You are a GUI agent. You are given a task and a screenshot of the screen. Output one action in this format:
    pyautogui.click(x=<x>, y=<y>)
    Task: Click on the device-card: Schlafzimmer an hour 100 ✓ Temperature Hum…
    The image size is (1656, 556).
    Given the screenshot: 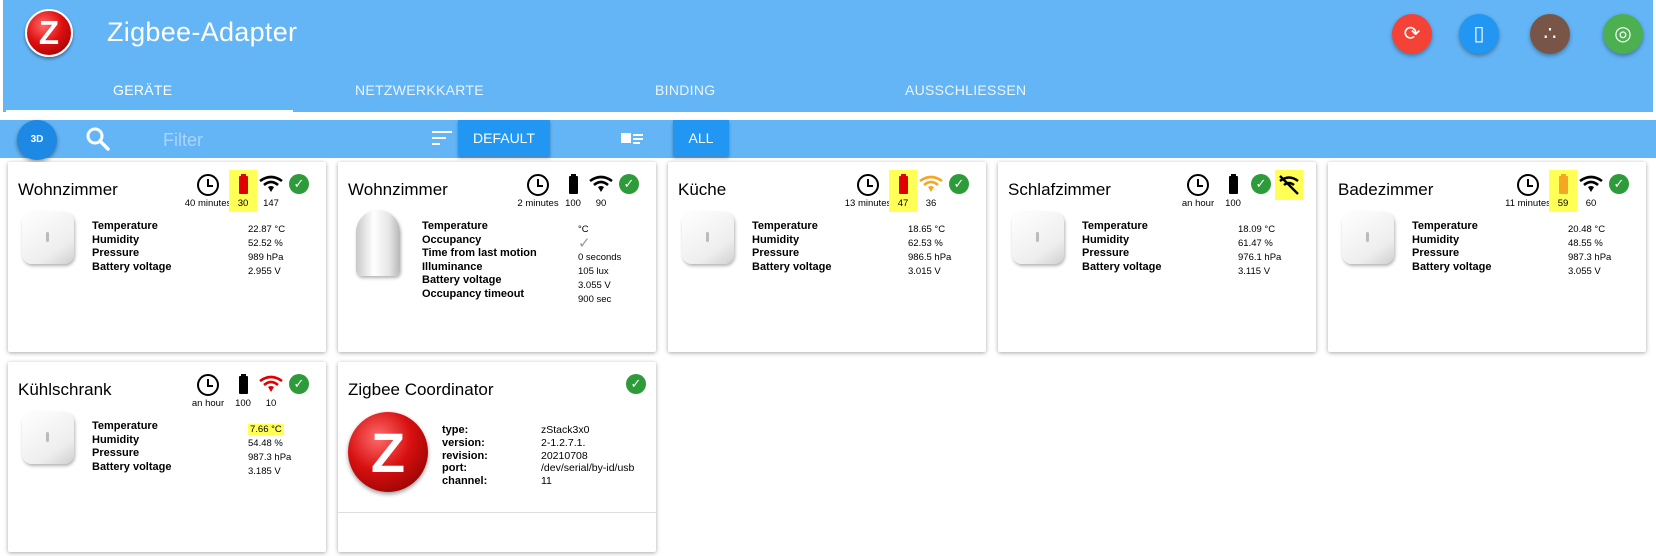 What is the action you would take?
    pyautogui.click(x=1157, y=257)
    